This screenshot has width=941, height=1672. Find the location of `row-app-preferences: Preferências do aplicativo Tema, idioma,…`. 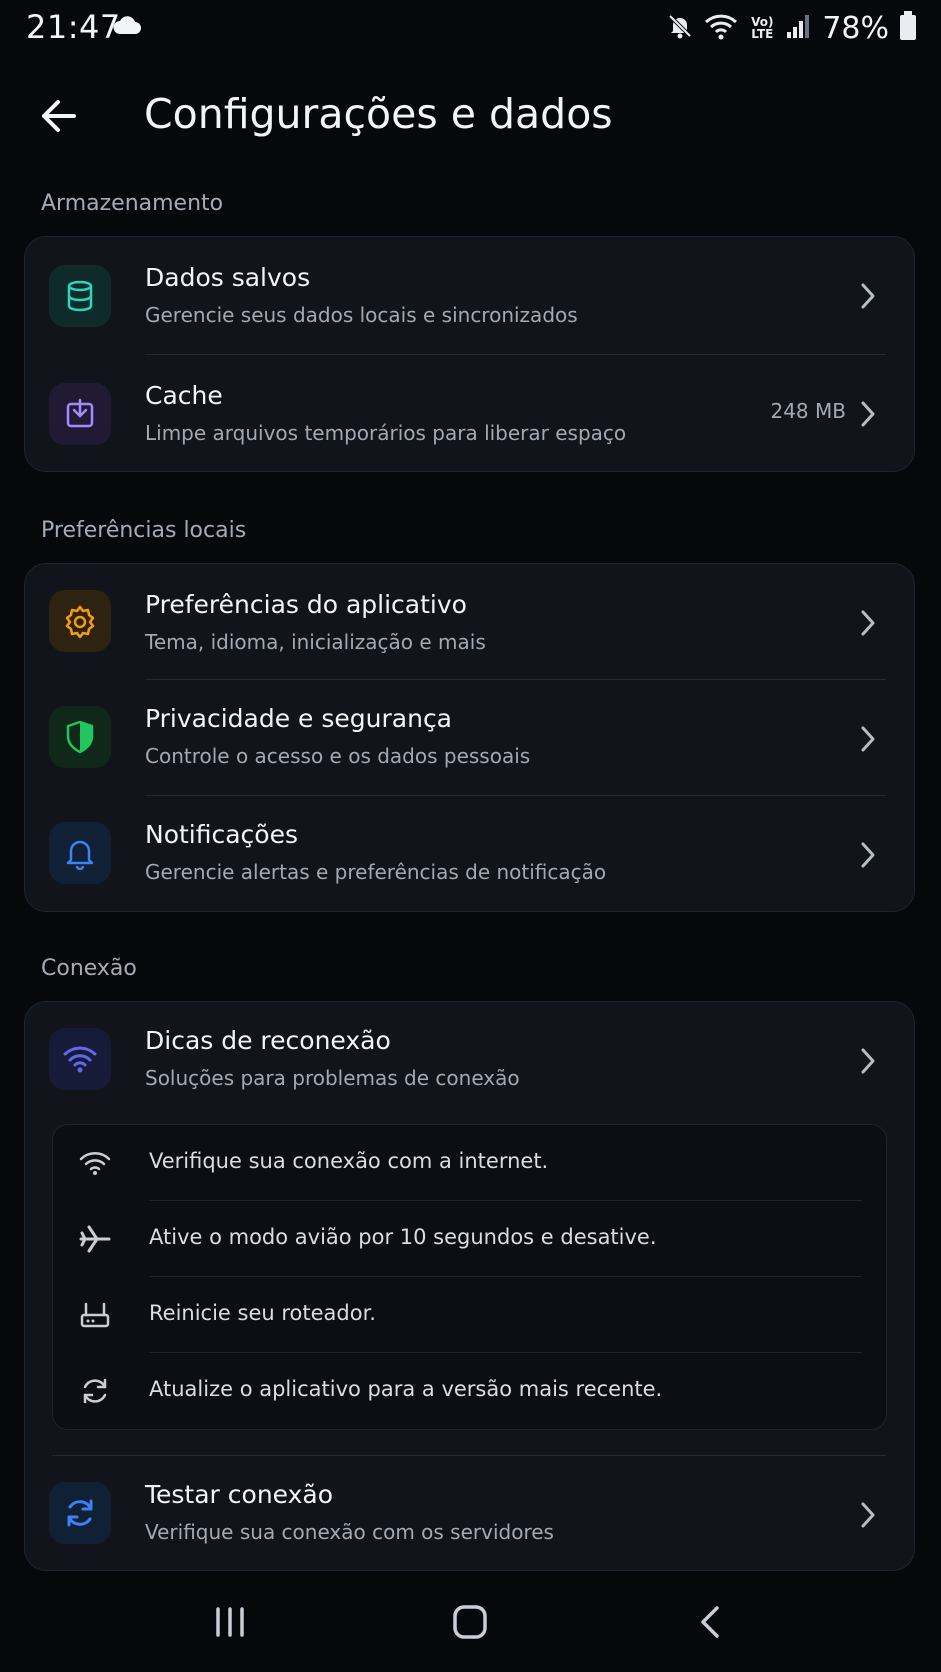

row-app-preferences: Preferências do aplicativo Tema, idioma,… is located at coordinates (470, 622).